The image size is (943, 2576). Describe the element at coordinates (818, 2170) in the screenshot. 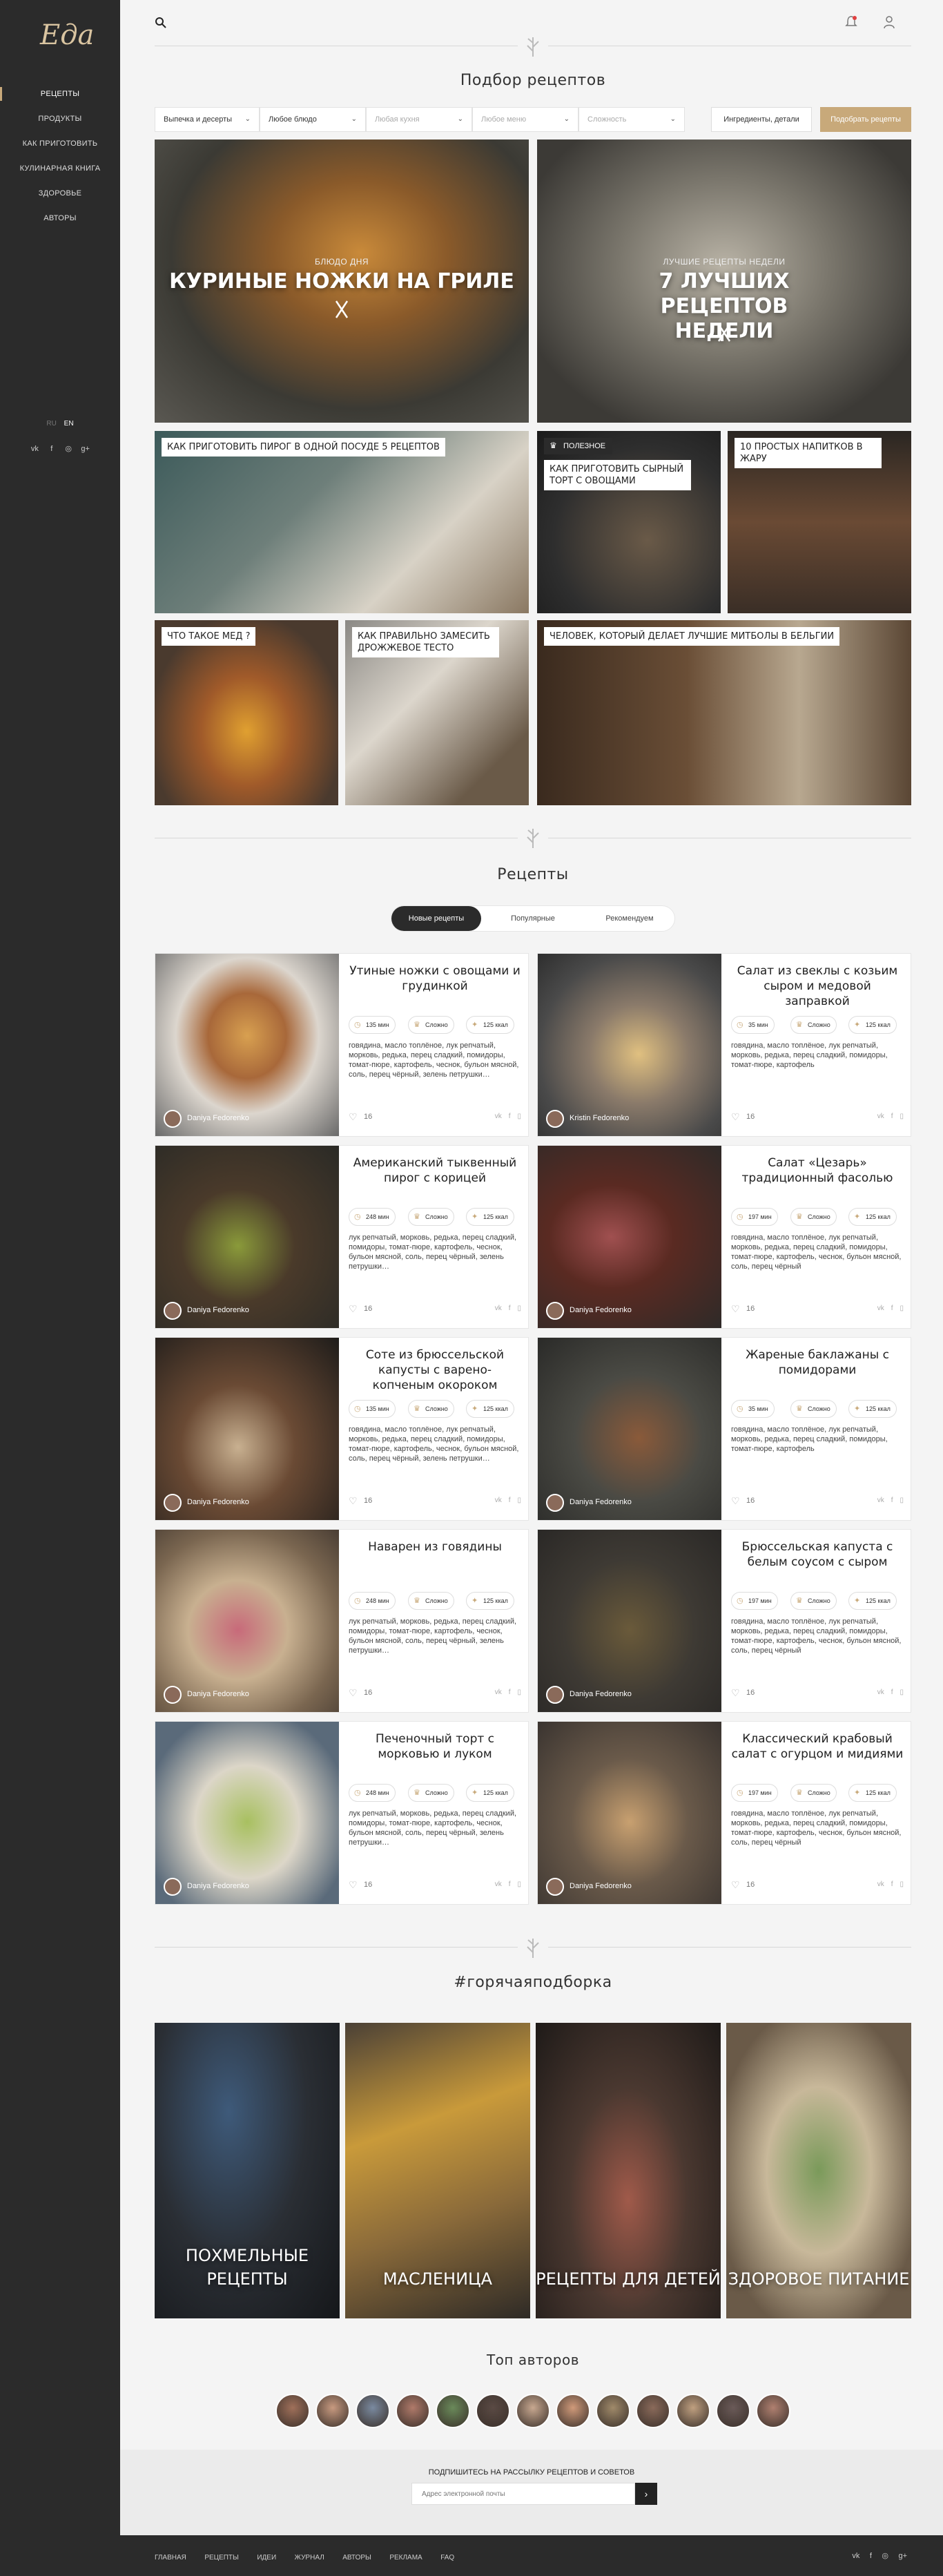

I see `collection-healthy: Здоровое питание` at that location.